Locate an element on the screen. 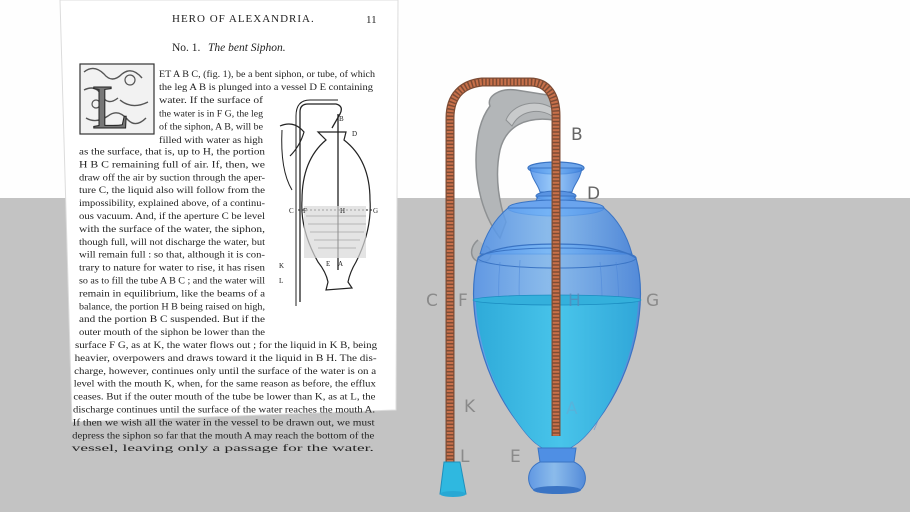 The image size is (910, 512). model-label-b: B is located at coordinates (577, 135).